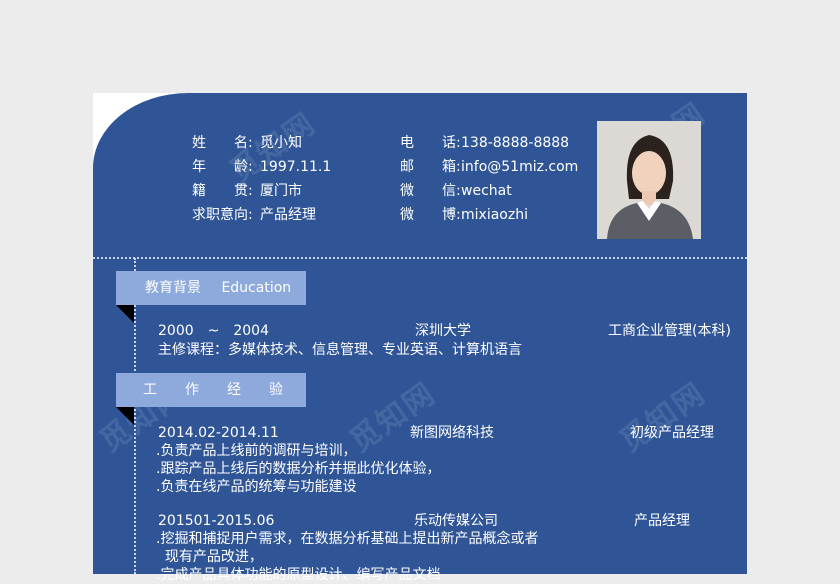  What do you see at coordinates (452, 433) in the screenshot?
I see `job-company: 新图网络科技` at bounding box center [452, 433].